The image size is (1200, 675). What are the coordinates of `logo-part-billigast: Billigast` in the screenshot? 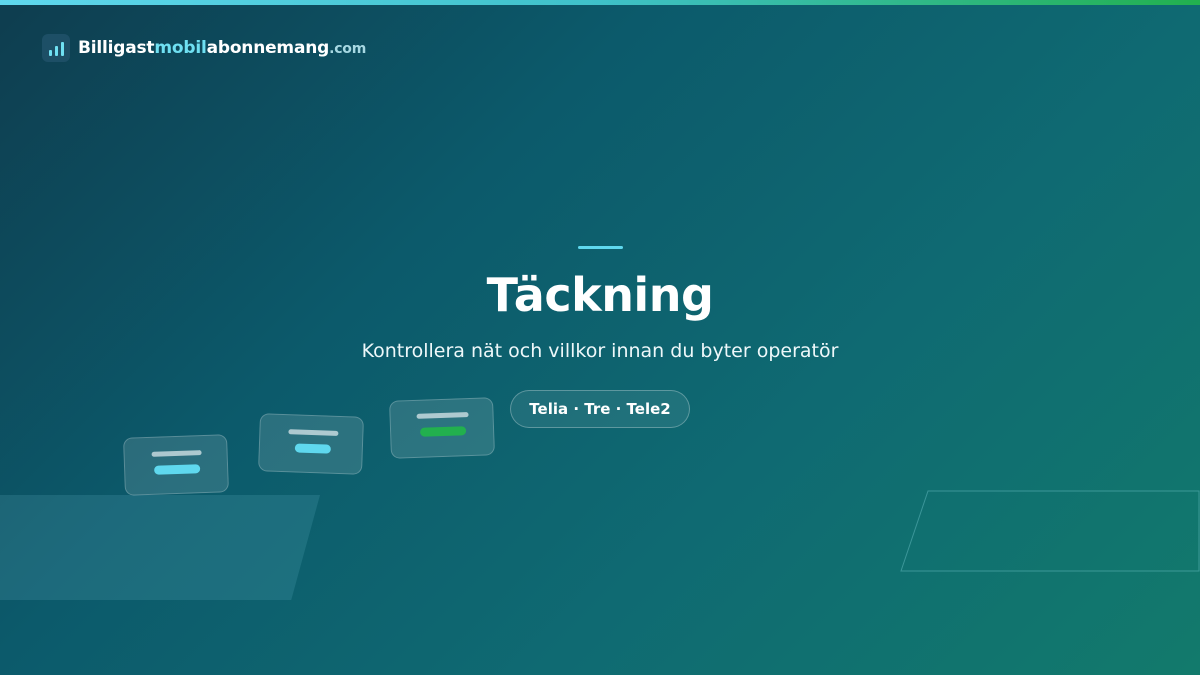 It's located at (116, 48).